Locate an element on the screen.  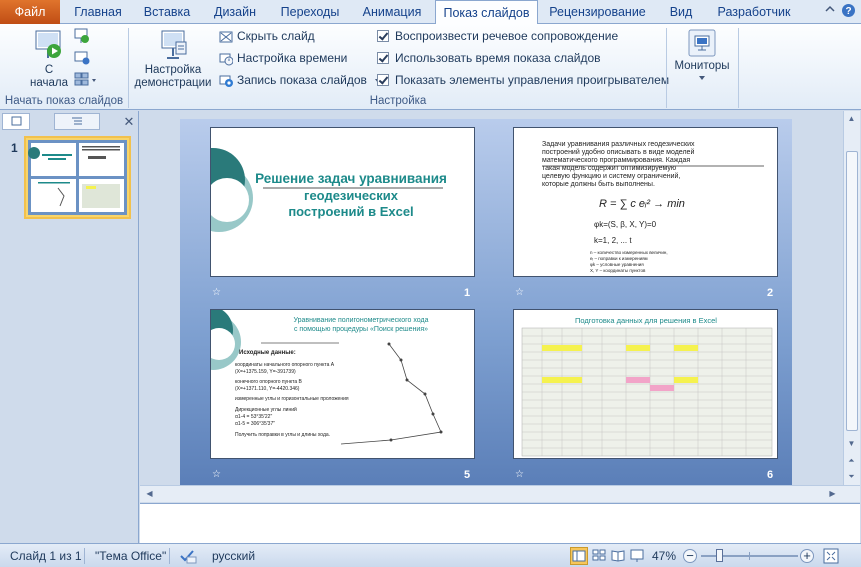
collapse-ribbon-icon is located at coordinates (830, 11).